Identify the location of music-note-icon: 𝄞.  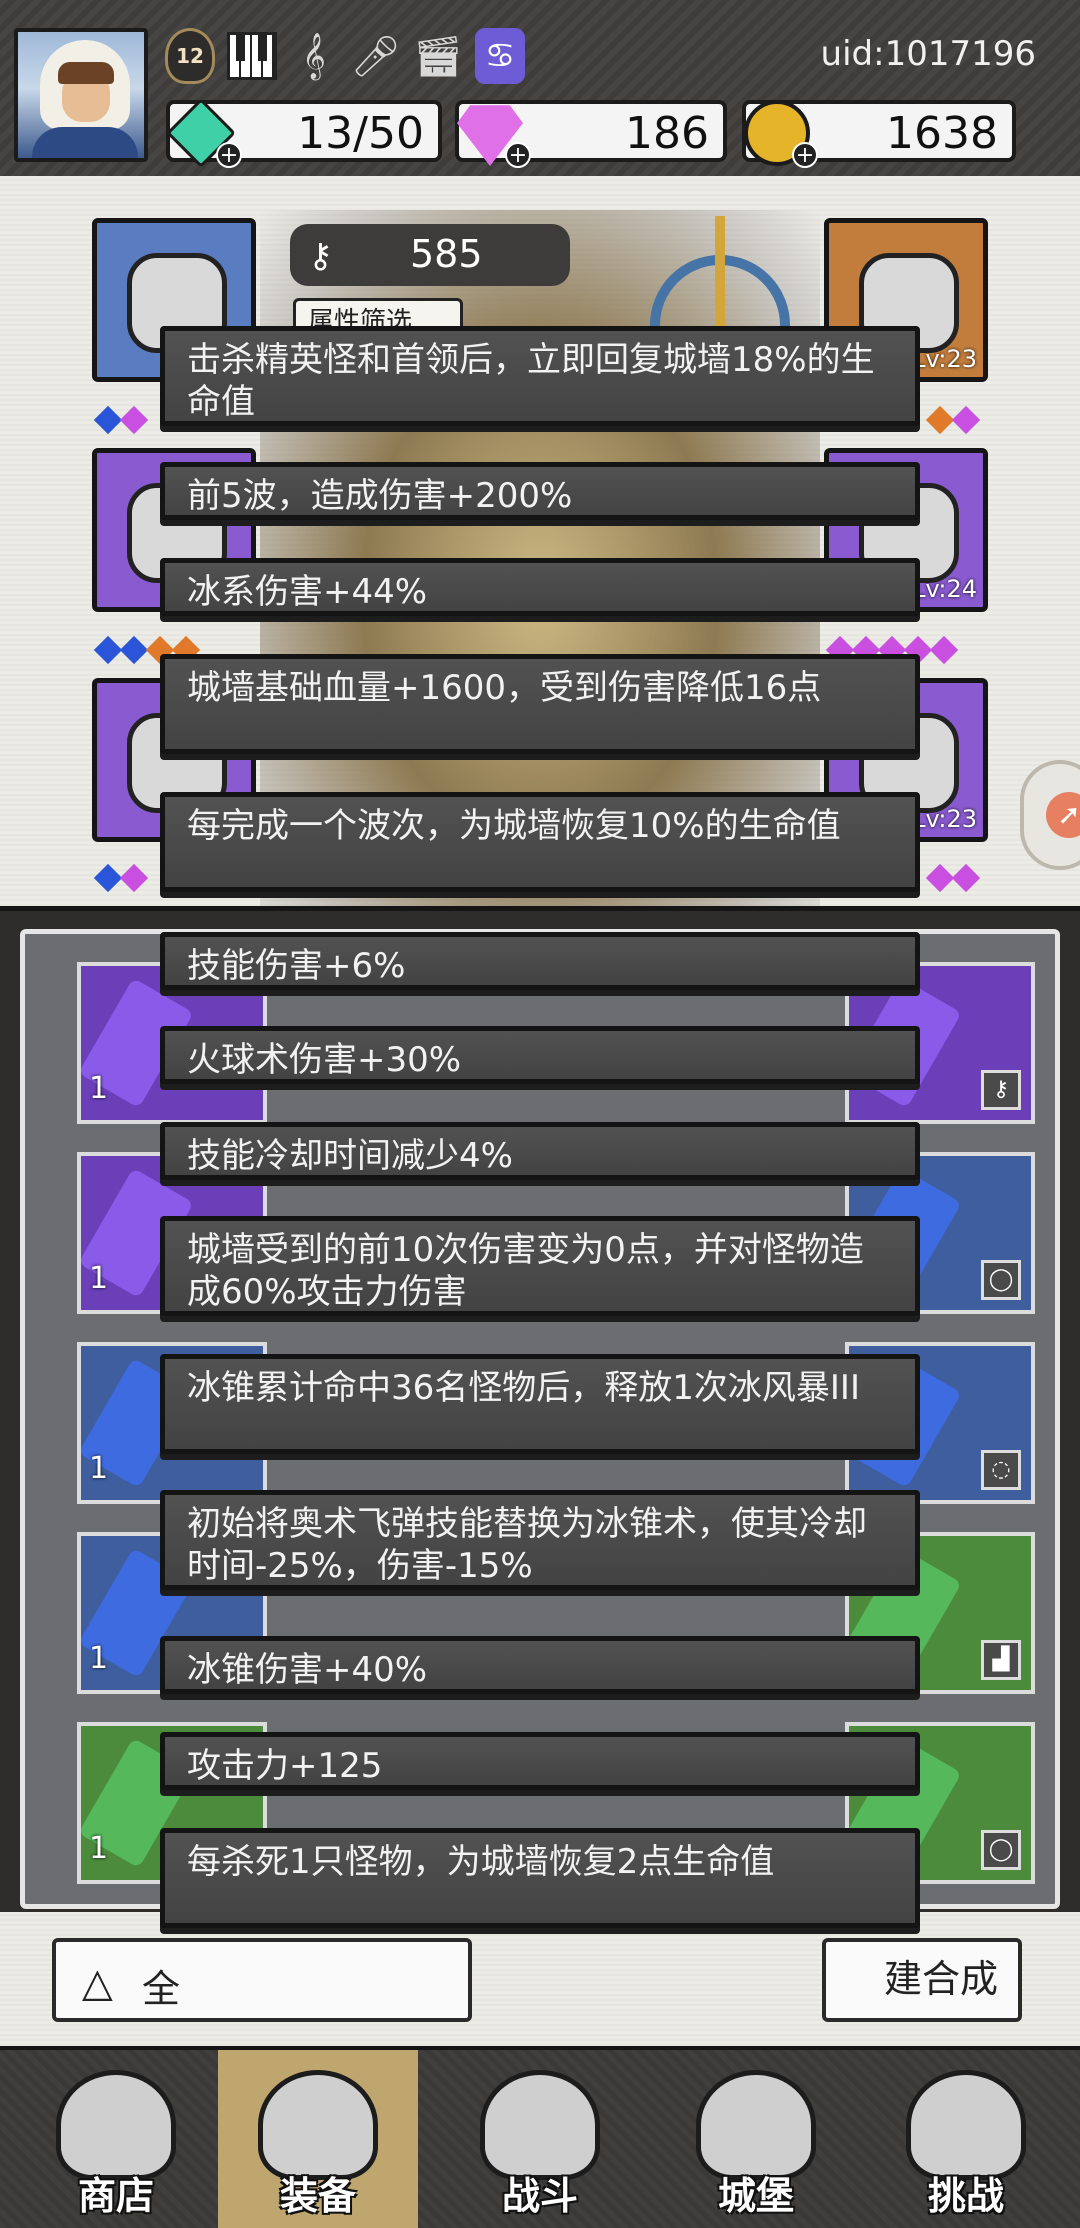
(314, 56).